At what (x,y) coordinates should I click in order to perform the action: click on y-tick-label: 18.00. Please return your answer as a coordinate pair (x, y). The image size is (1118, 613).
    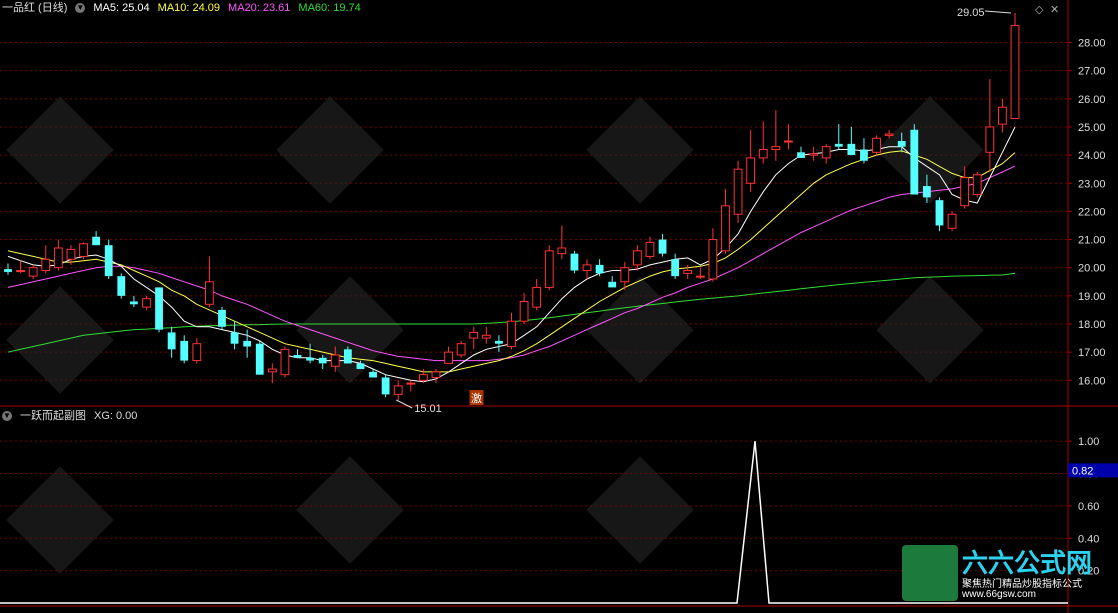
    Looking at the image, I should click on (1092, 325).